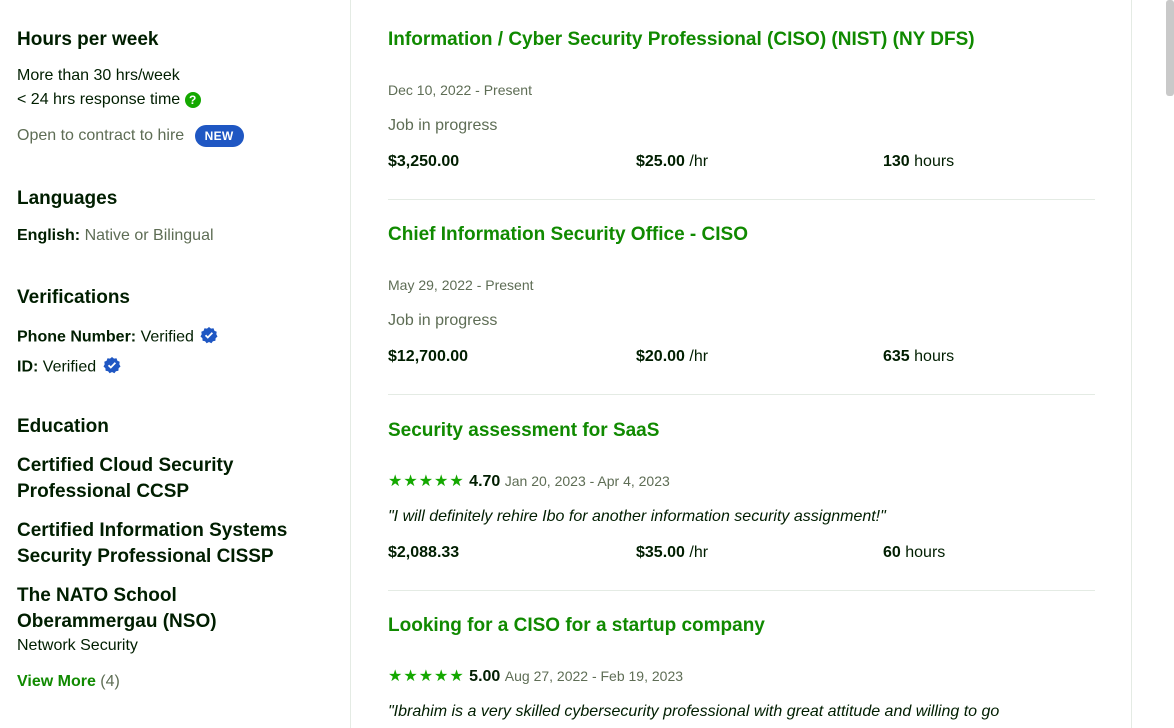 This screenshot has width=1174, height=728. I want to click on job-date: Jan 20, 2023 - Apr 4, 2023, so click(587, 481).